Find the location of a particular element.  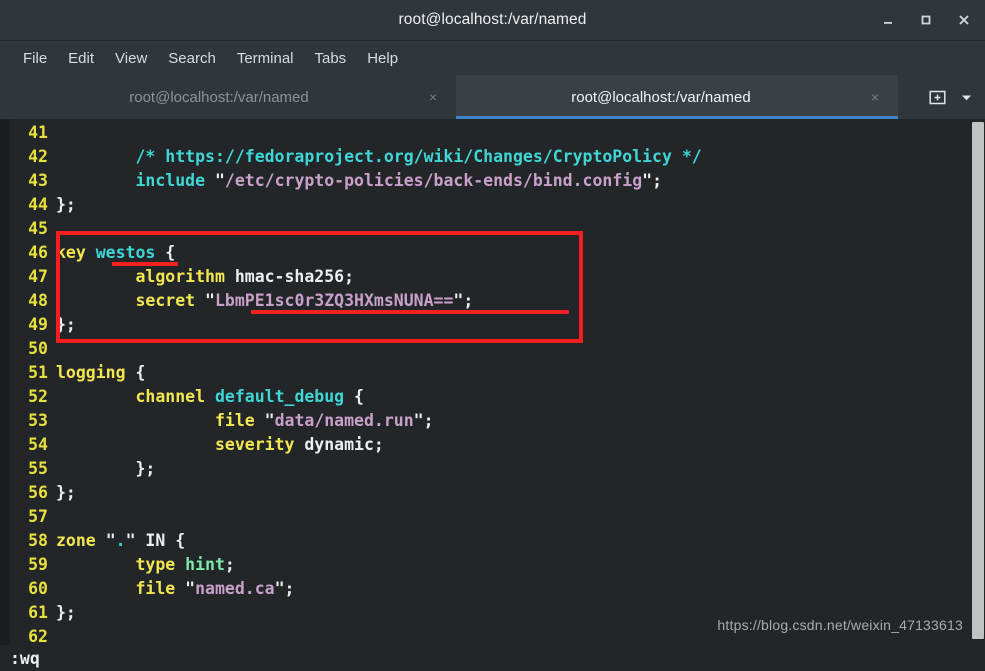

watermark-text: https://blog.csdn.net/weixin_47133613 is located at coordinates (840, 625).